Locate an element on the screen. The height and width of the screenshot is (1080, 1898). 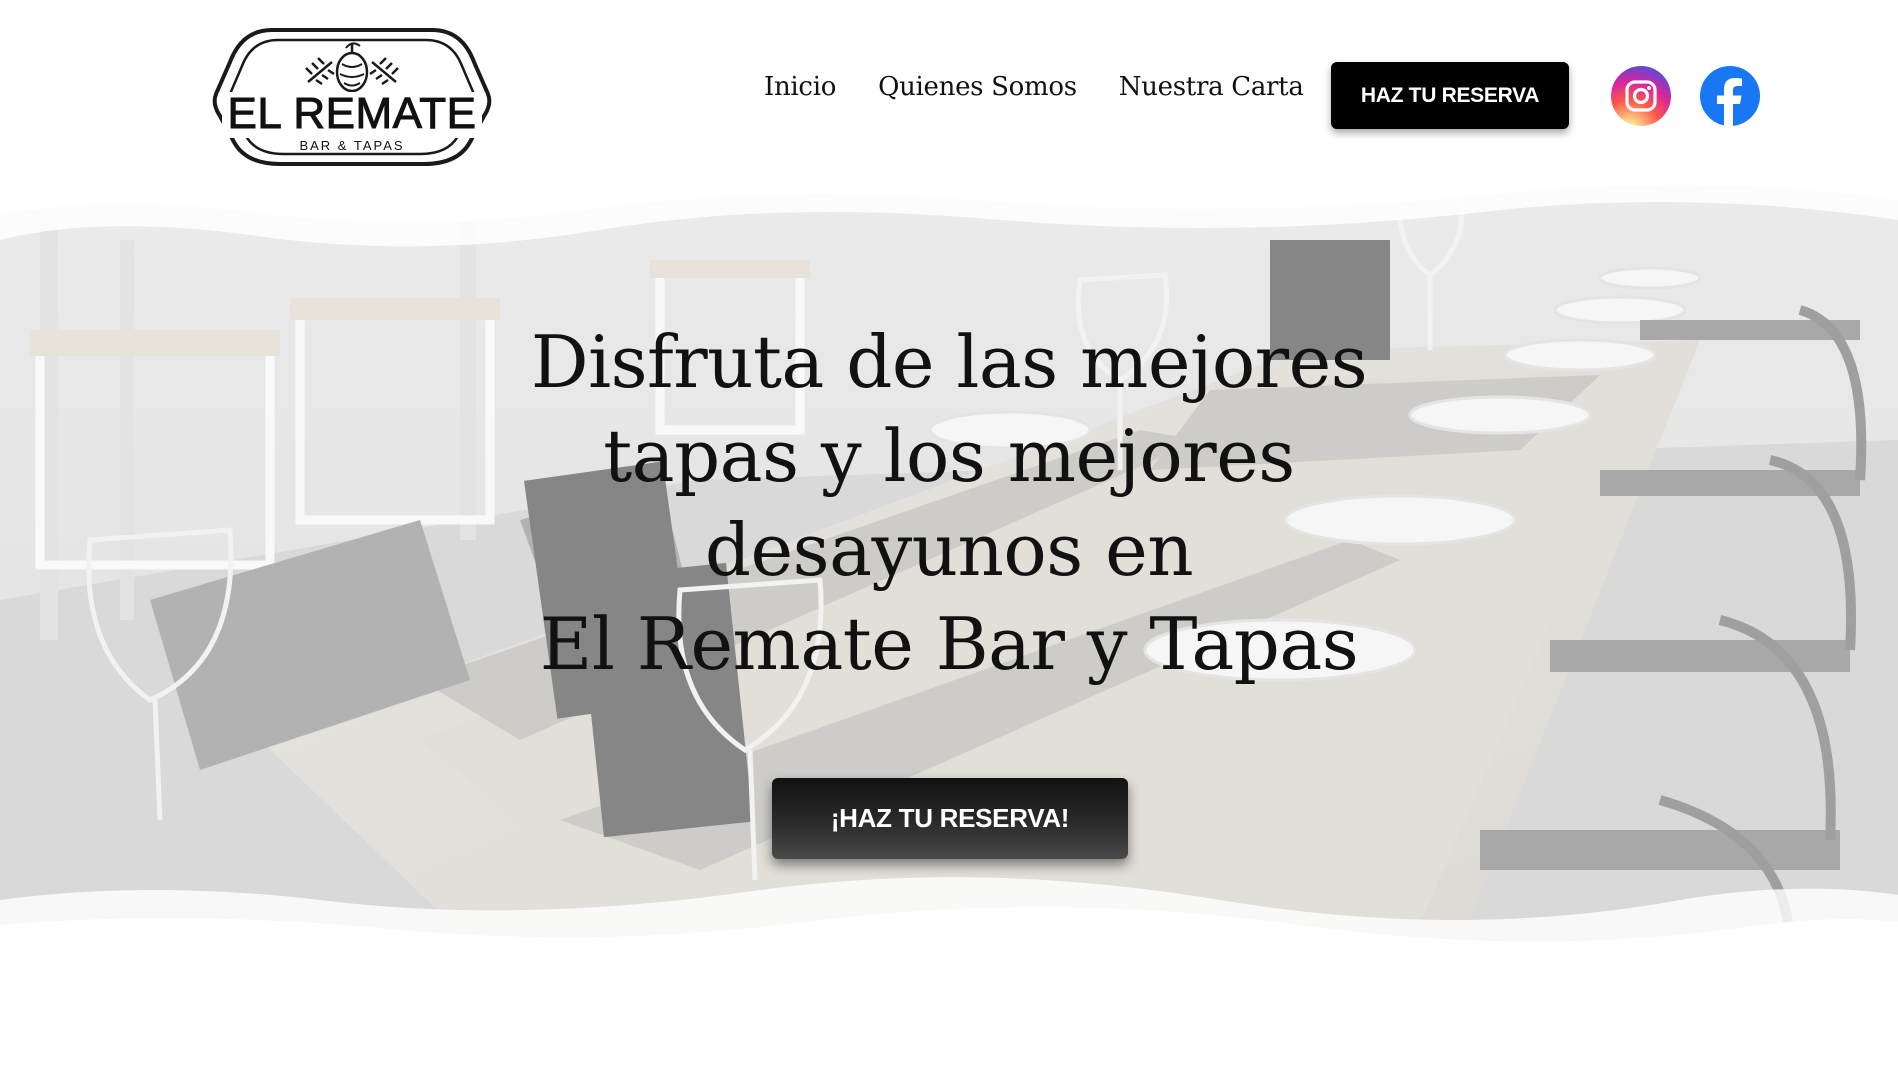
instagram-glyph is located at coordinates (1641, 96).